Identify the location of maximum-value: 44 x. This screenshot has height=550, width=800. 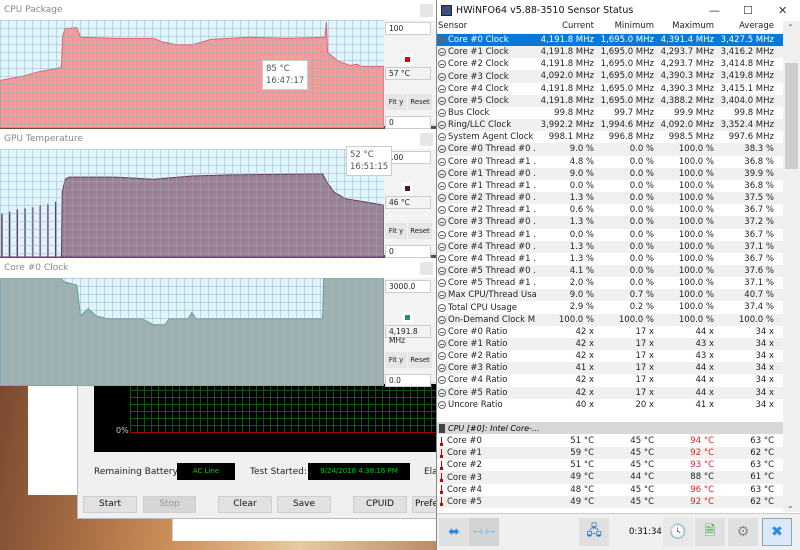
(704, 368).